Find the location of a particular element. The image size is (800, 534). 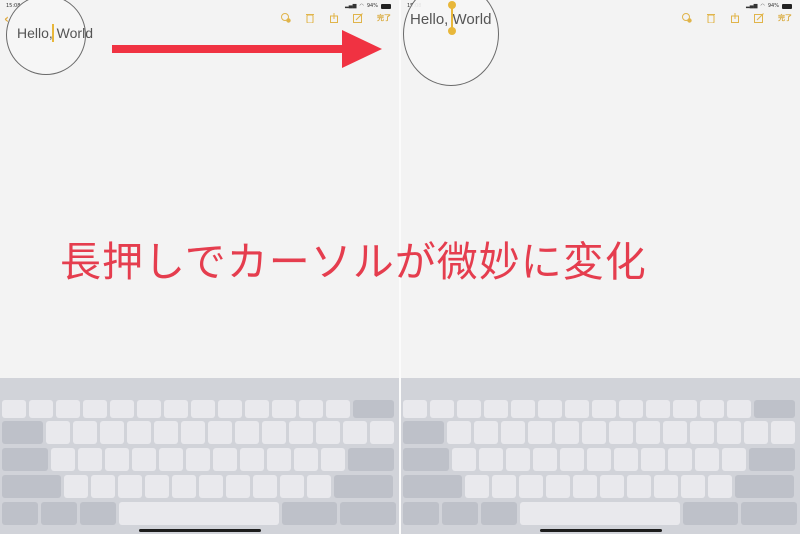

caps-key is located at coordinates (25, 459).